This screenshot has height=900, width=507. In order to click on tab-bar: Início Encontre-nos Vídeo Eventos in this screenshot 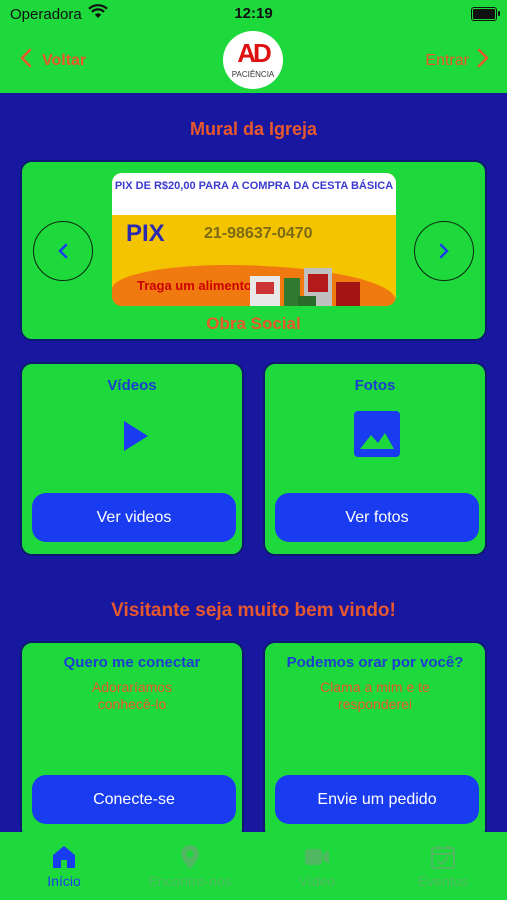, I will do `click(253, 866)`.